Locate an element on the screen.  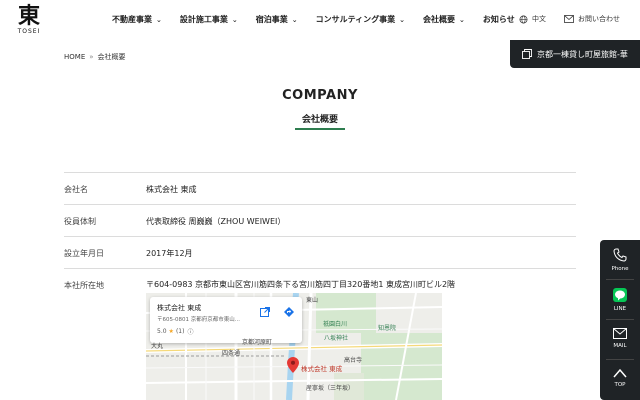
place-name: 株式会社 東成 is located at coordinates (179, 308).